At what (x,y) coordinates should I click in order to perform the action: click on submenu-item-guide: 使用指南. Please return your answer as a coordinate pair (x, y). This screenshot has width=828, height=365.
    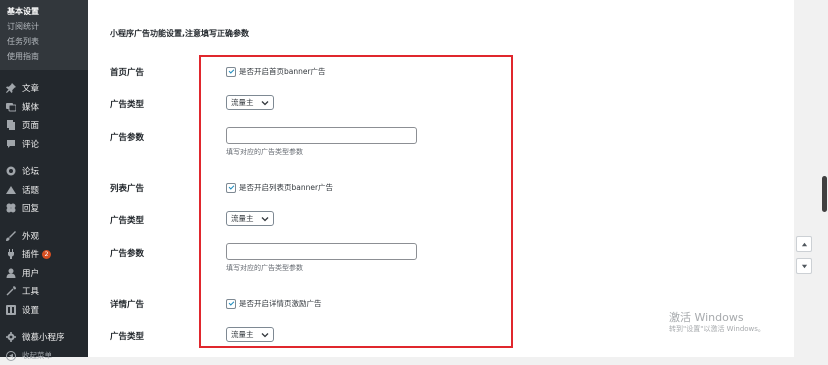
    Looking at the image, I should click on (44, 56).